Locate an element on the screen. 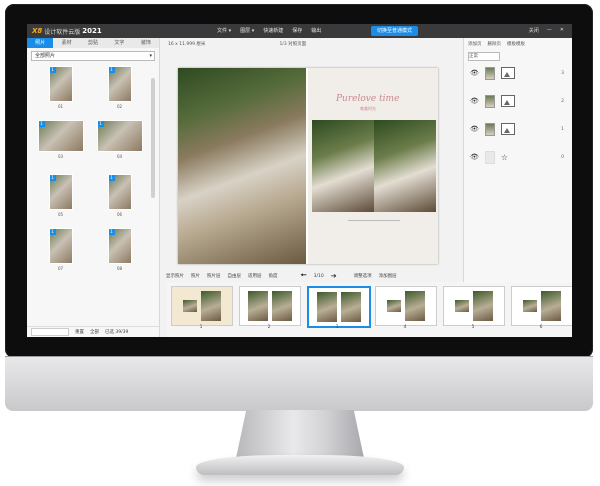 Image resolution: width=600 pixels, height=486 pixels. photo-thumb: 1 02 is located at coordinates (120, 91).